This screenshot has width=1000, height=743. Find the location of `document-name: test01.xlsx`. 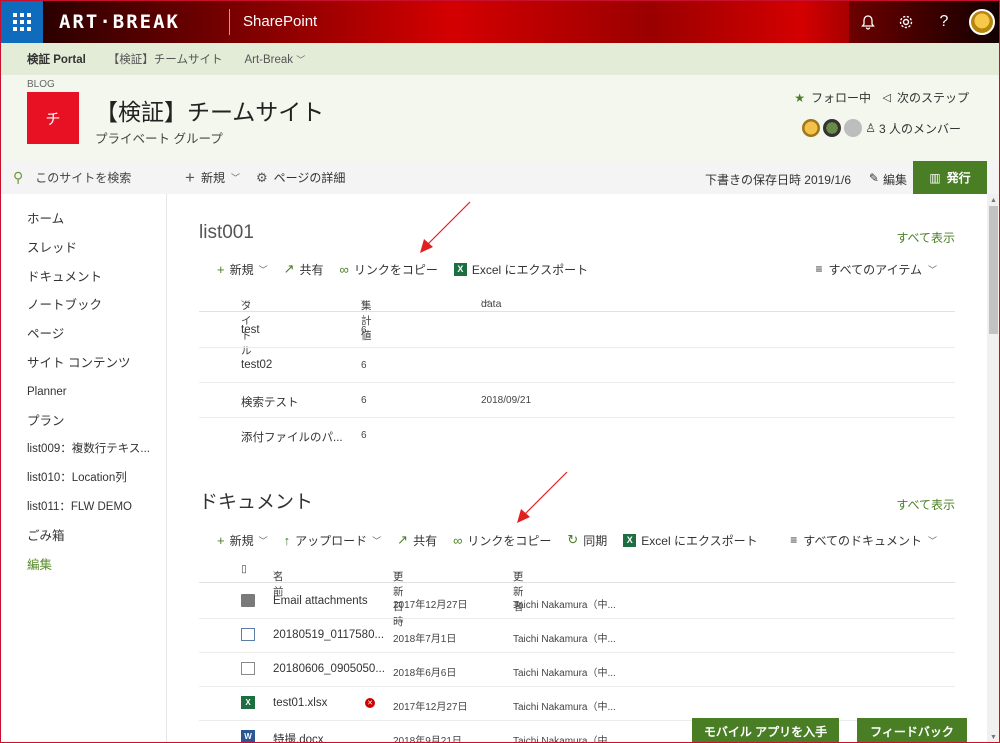

document-name: test01.xlsx is located at coordinates (300, 703).